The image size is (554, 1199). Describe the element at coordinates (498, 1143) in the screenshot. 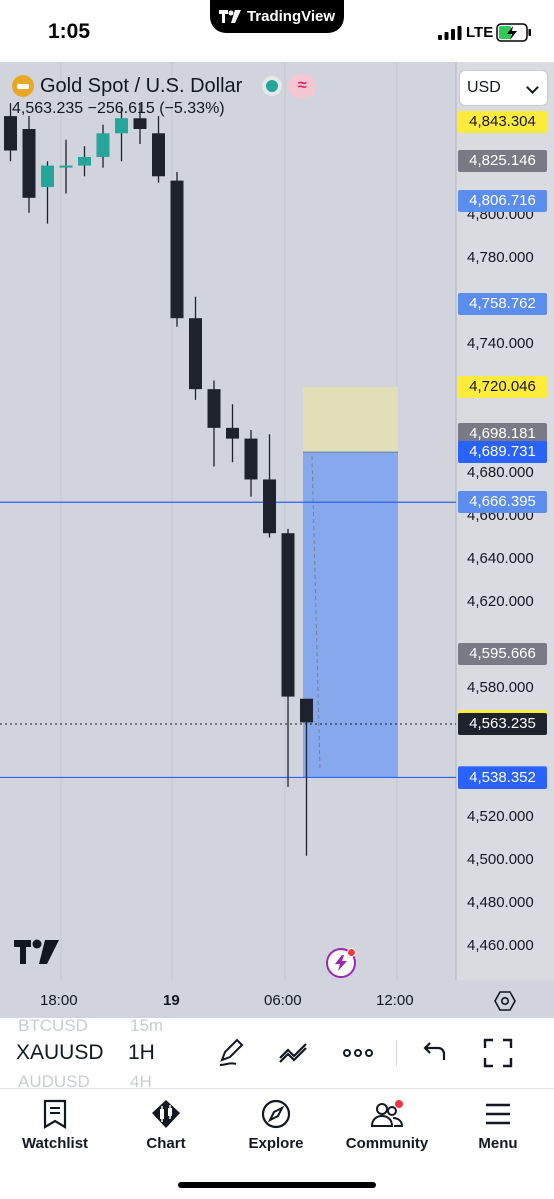

I see `nav-menu-label: Menu` at that location.